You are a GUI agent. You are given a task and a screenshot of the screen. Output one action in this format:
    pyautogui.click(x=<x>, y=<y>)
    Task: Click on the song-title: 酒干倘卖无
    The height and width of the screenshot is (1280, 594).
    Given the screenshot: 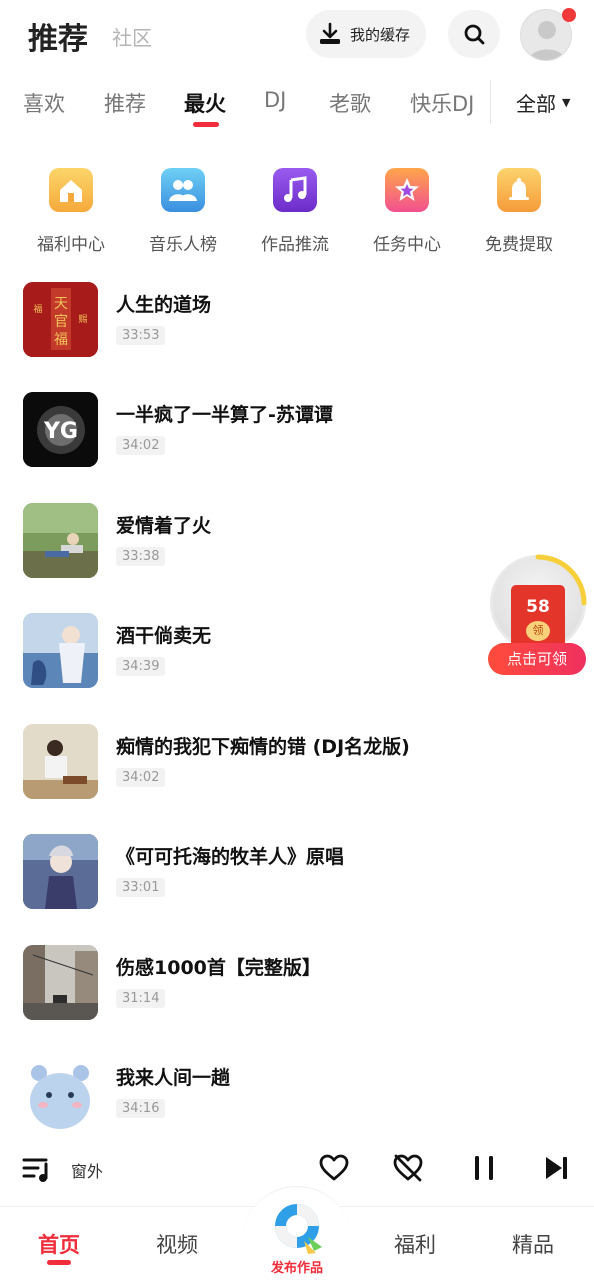 What is the action you would take?
    pyautogui.click(x=164, y=636)
    